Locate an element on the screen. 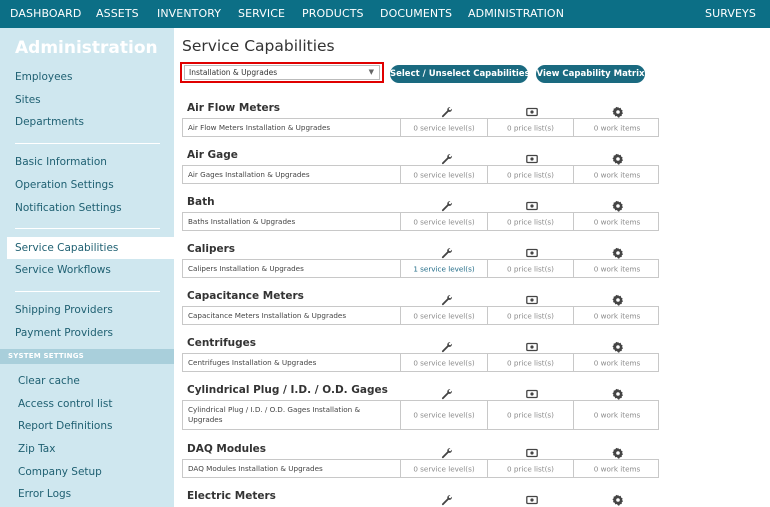 The height and width of the screenshot is (507, 770). select-box: Installation & Upgrades ▼ is located at coordinates (282, 72).